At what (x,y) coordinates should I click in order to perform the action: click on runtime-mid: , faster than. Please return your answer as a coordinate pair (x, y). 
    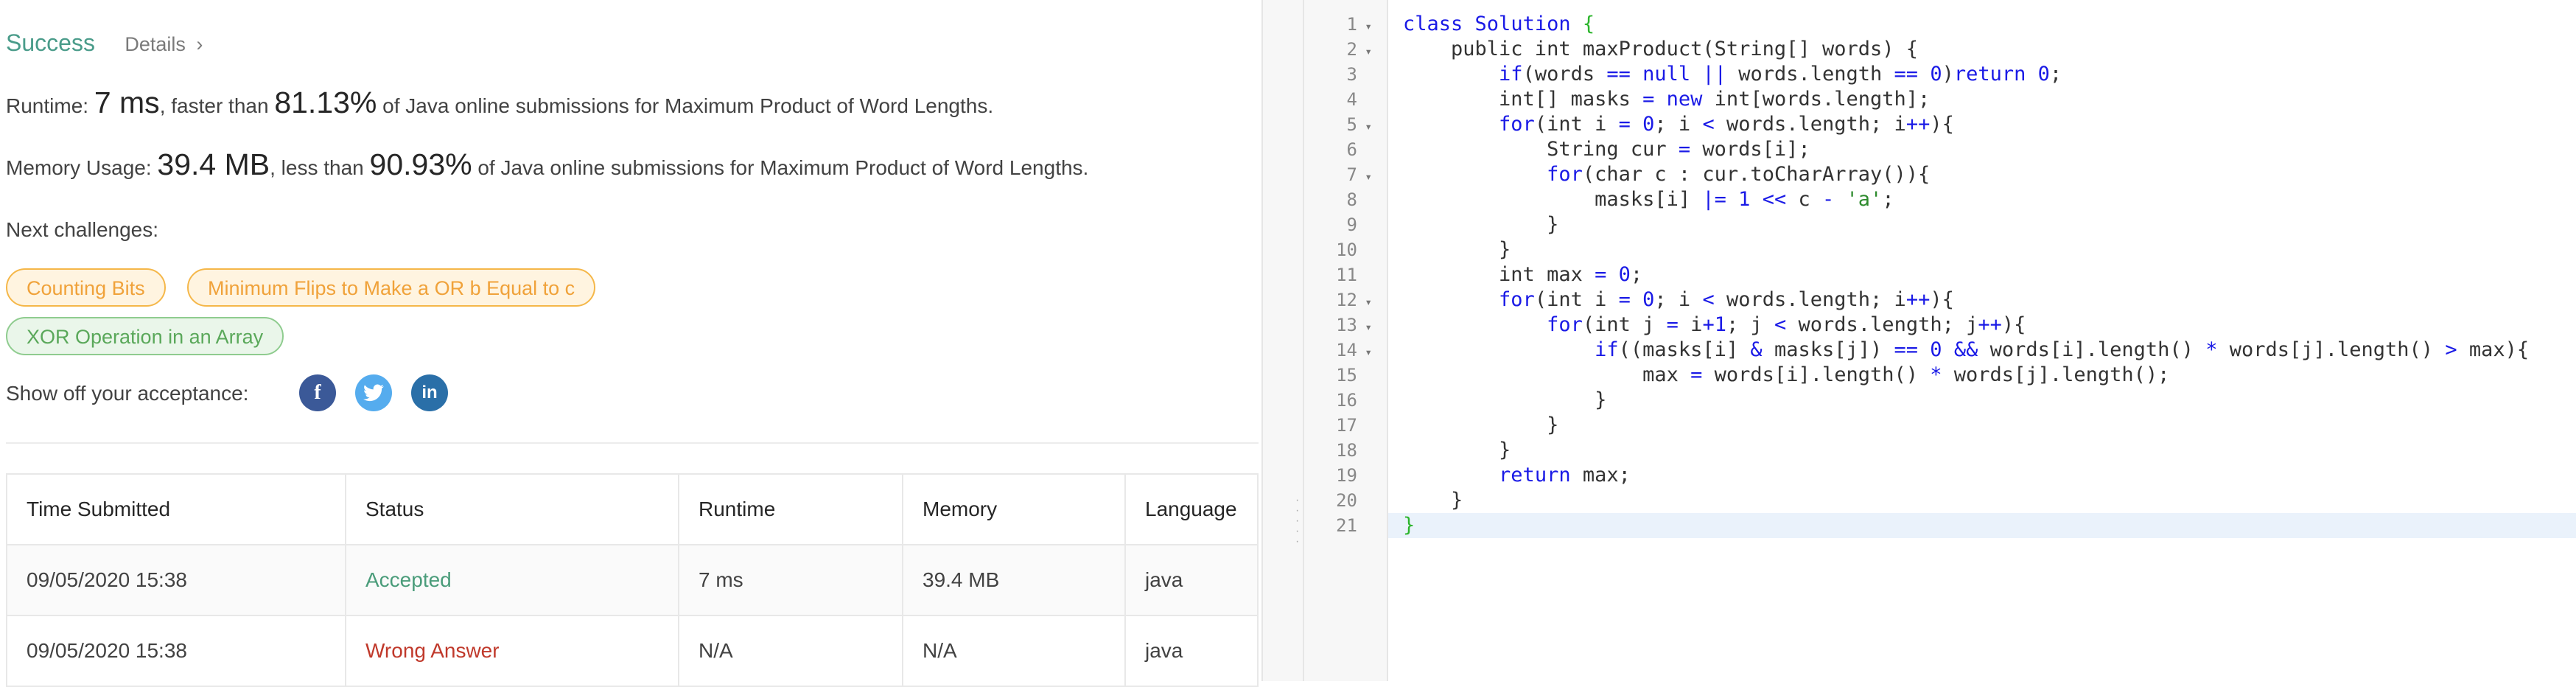
    Looking at the image, I should click on (217, 105).